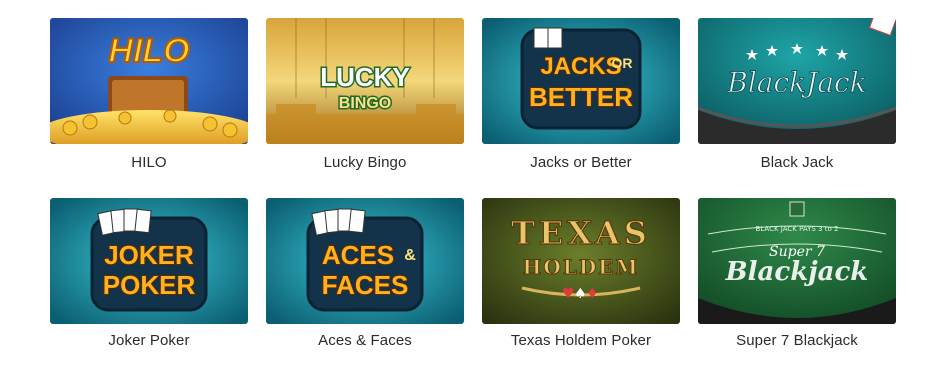 This screenshot has width=939, height=368. I want to click on game-card-hilo: HILO HILO, so click(149, 103).